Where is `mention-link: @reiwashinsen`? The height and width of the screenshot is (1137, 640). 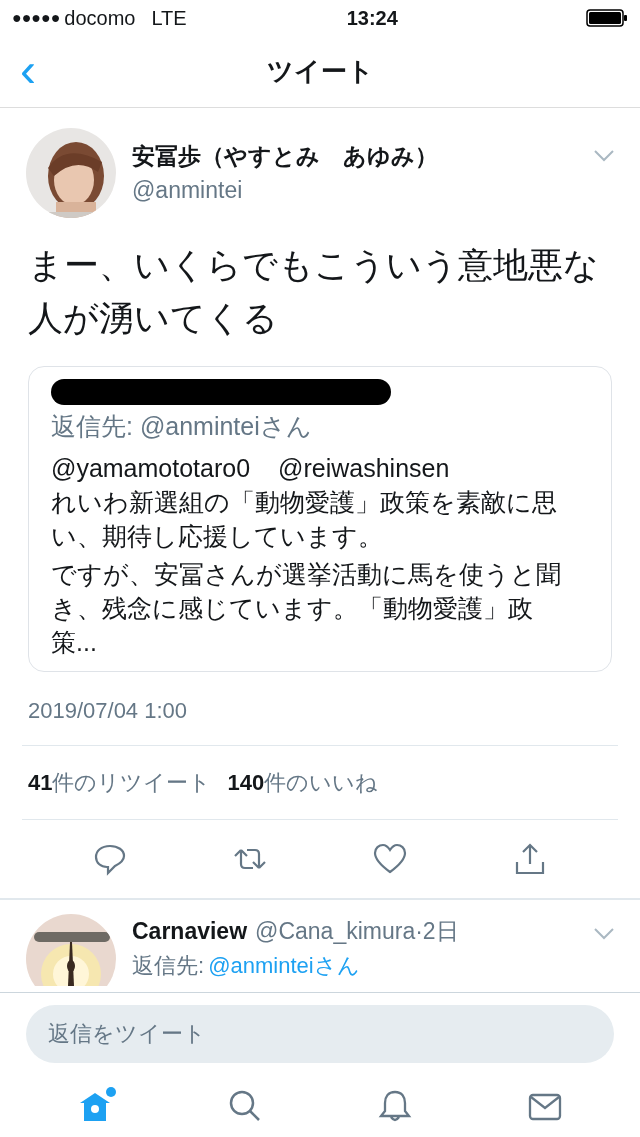
mention-link: @reiwashinsen is located at coordinates (364, 468).